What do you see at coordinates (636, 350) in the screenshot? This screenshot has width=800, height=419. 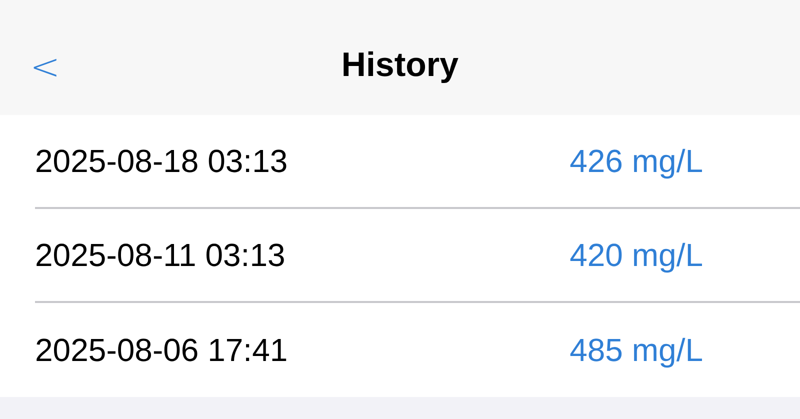 I see `reading-value: 485 mg/L` at bounding box center [636, 350].